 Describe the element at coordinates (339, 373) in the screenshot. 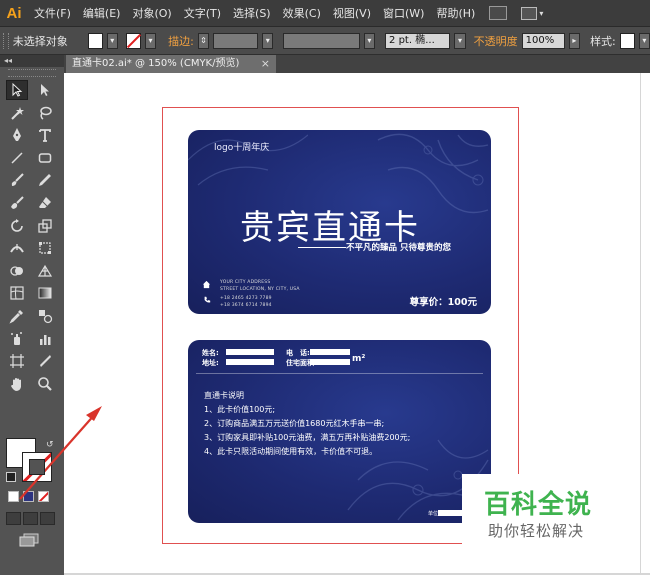

I see `divider` at that location.